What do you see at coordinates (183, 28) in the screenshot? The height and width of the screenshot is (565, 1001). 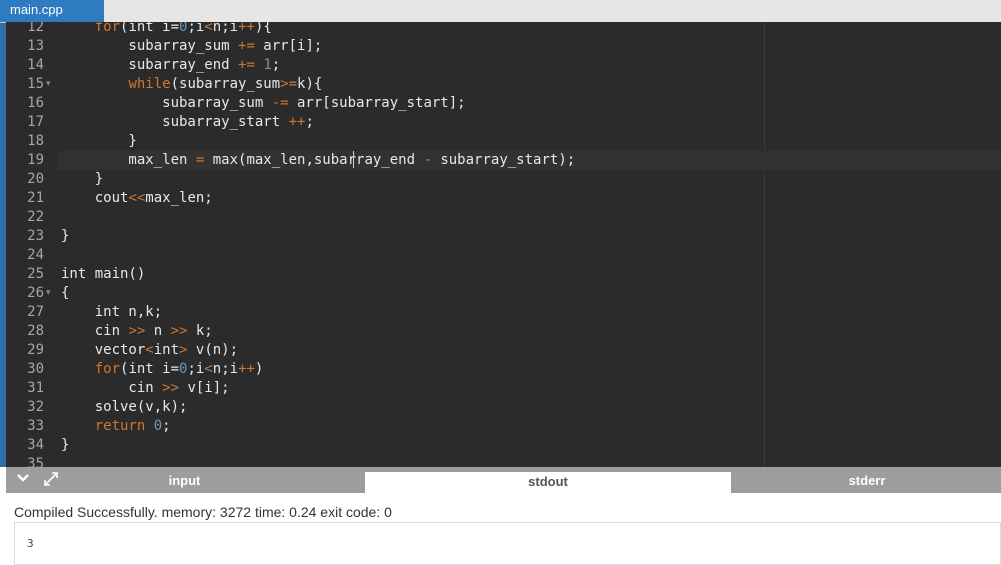 I see `code-text: for(int i=0;i<n;i++){` at bounding box center [183, 28].